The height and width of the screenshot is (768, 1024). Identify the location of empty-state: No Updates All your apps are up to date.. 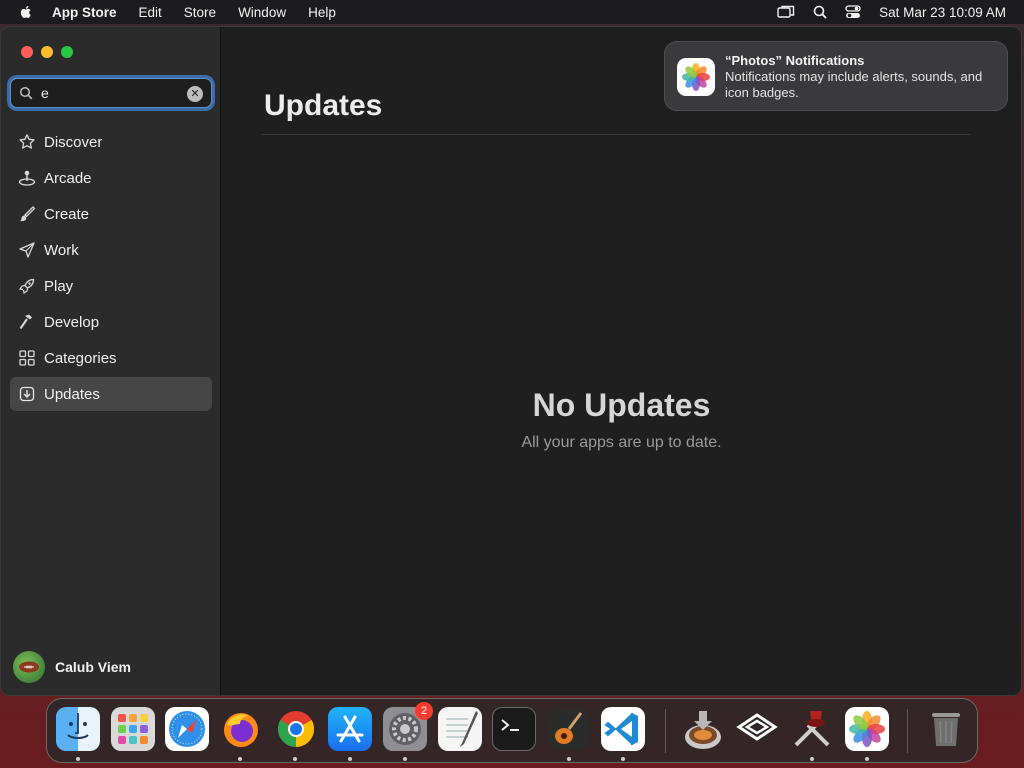
(621, 419).